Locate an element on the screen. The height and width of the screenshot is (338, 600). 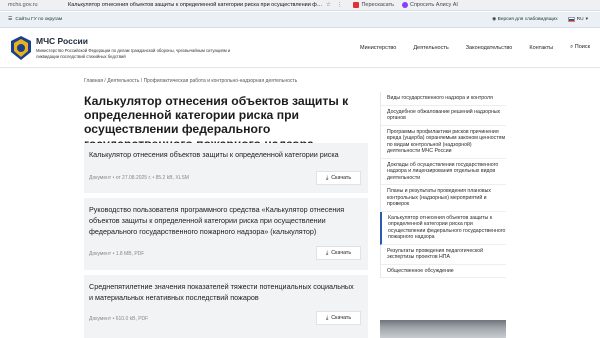
mchs-emblem-icon is located at coordinates (21, 47).